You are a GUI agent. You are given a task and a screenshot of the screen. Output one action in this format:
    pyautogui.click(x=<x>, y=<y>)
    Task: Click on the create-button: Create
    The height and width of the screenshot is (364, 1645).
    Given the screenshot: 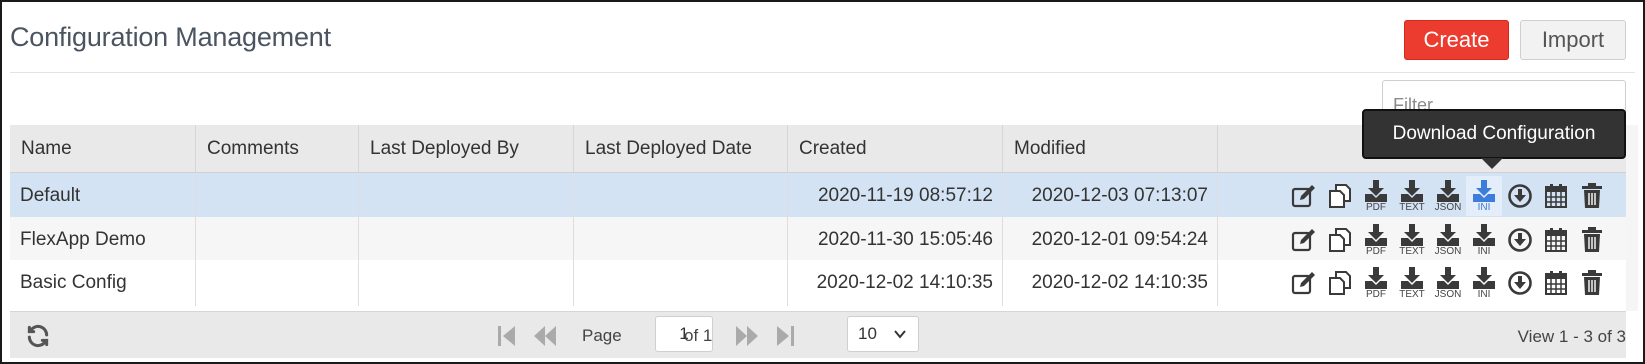 What is the action you would take?
    pyautogui.click(x=1456, y=40)
    